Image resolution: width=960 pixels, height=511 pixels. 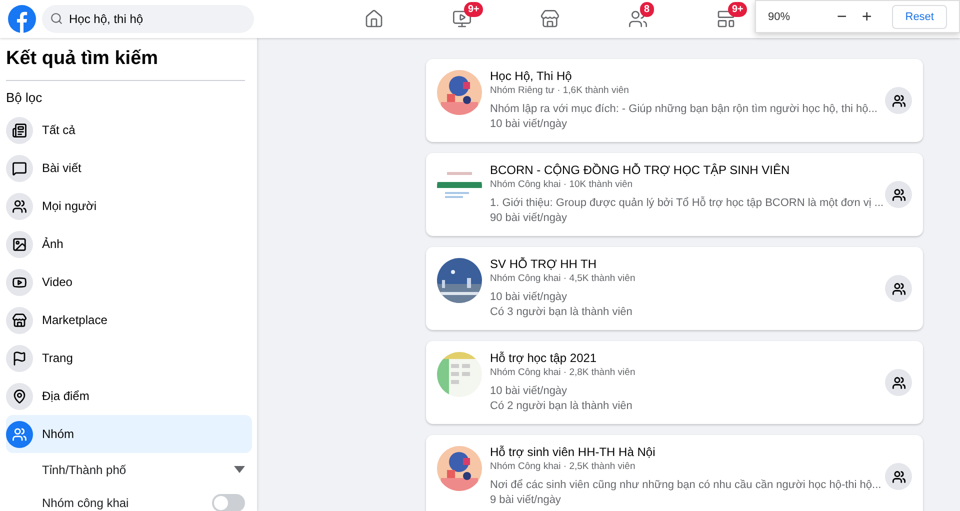 I want to click on filter-item: Mọi người, so click(x=129, y=206).